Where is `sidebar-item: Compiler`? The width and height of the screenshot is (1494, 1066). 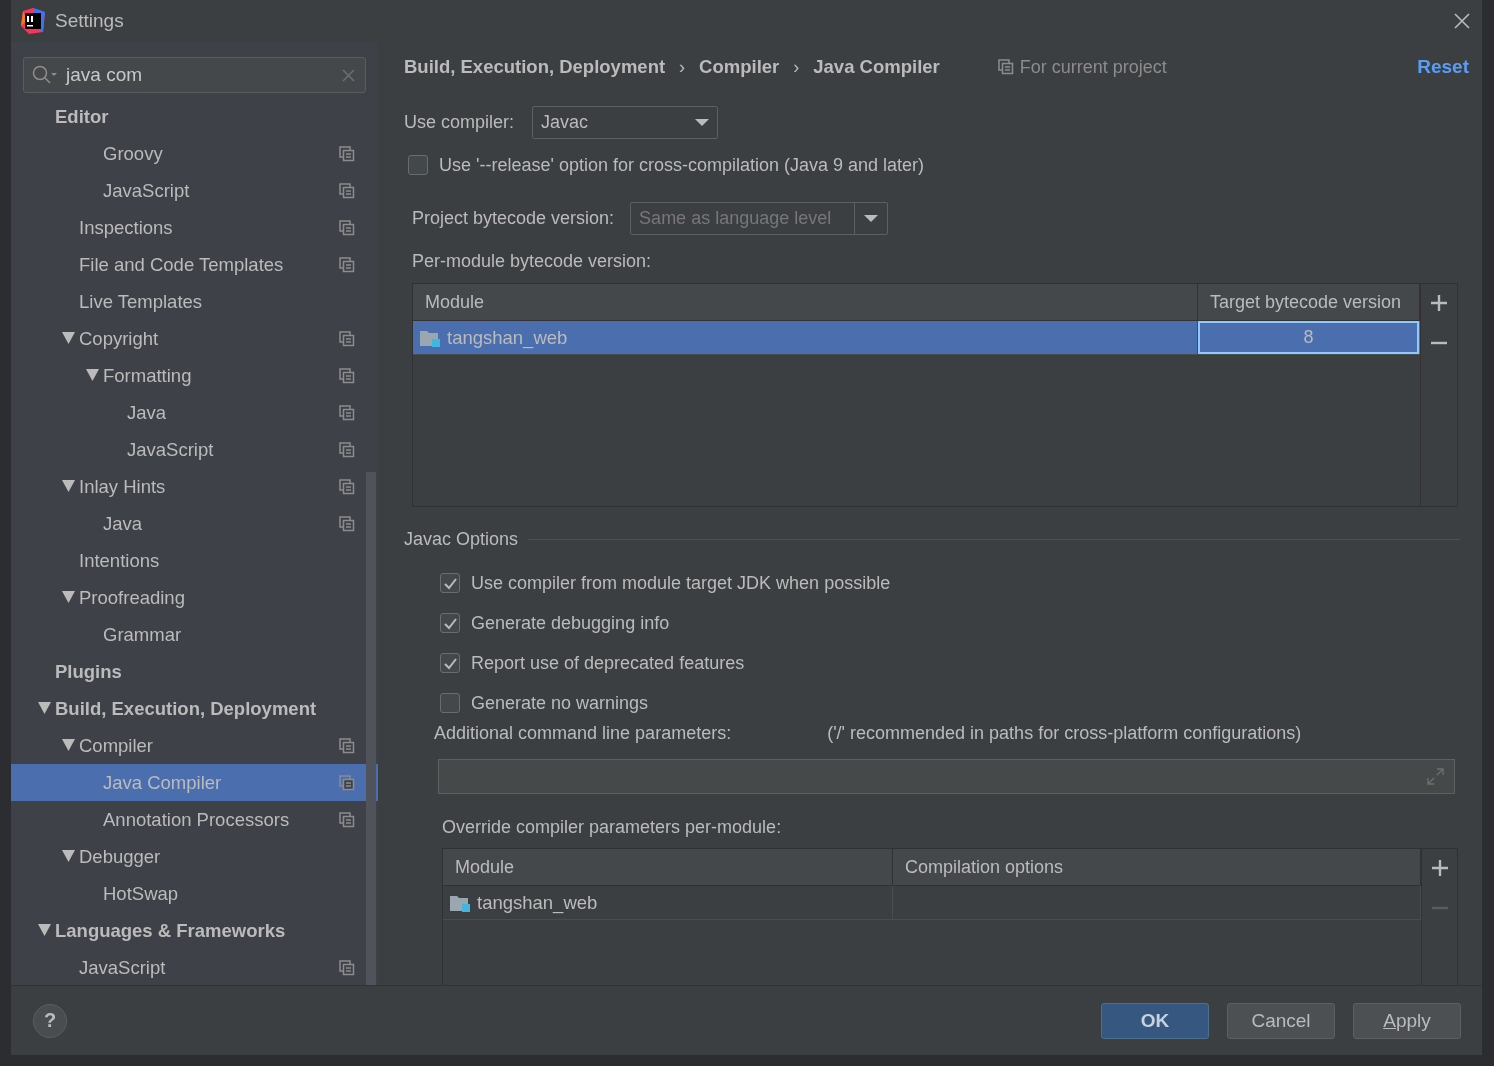
sidebar-item: Compiler is located at coordinates (194, 745).